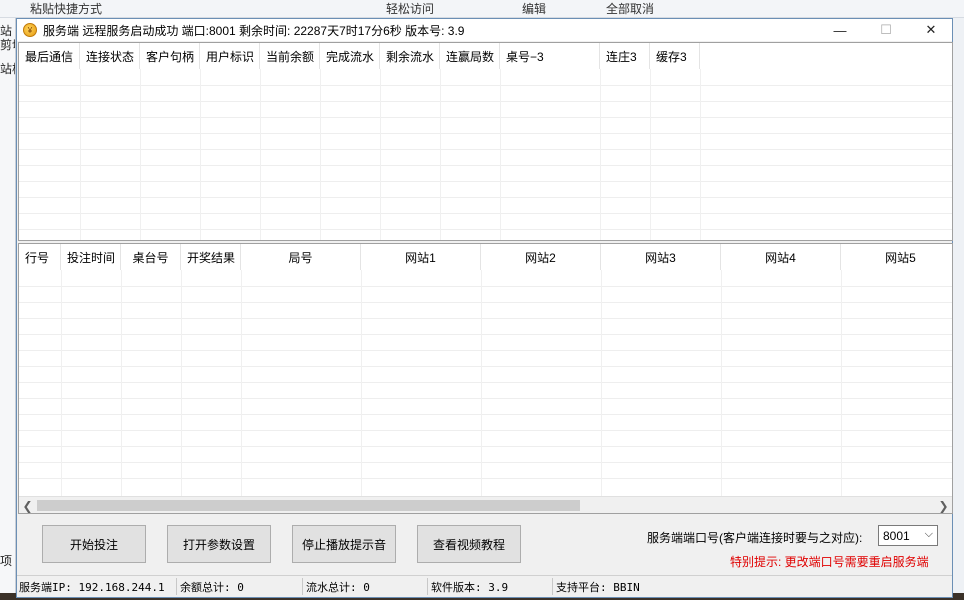 The height and width of the screenshot is (600, 964). What do you see at coordinates (410, 56) in the screenshot?
I see `column-header: 剩余流水` at bounding box center [410, 56].